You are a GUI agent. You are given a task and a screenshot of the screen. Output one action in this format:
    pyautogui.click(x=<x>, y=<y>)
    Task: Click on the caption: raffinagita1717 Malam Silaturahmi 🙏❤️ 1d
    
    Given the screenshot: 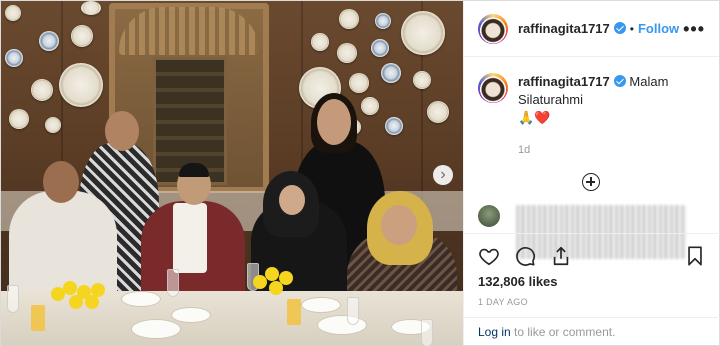 What is the action you would take?
    pyautogui.click(x=591, y=108)
    